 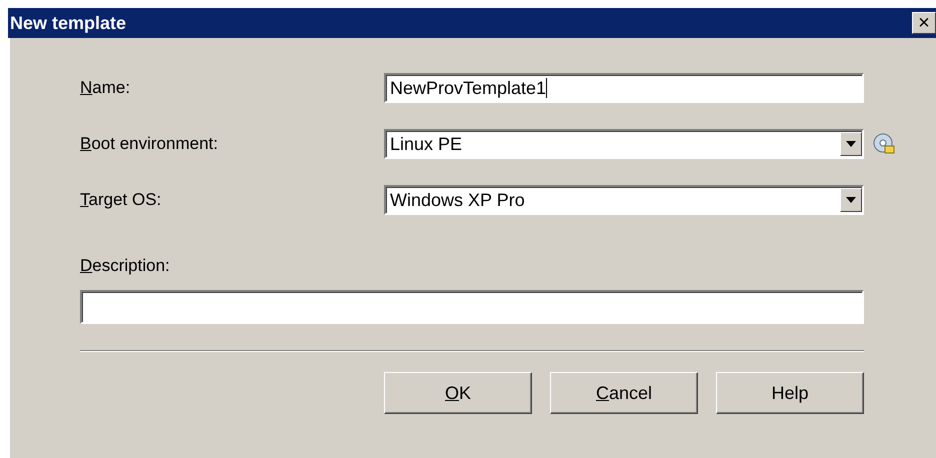 What do you see at coordinates (125, 266) in the screenshot?
I see `field-label: Description:` at bounding box center [125, 266].